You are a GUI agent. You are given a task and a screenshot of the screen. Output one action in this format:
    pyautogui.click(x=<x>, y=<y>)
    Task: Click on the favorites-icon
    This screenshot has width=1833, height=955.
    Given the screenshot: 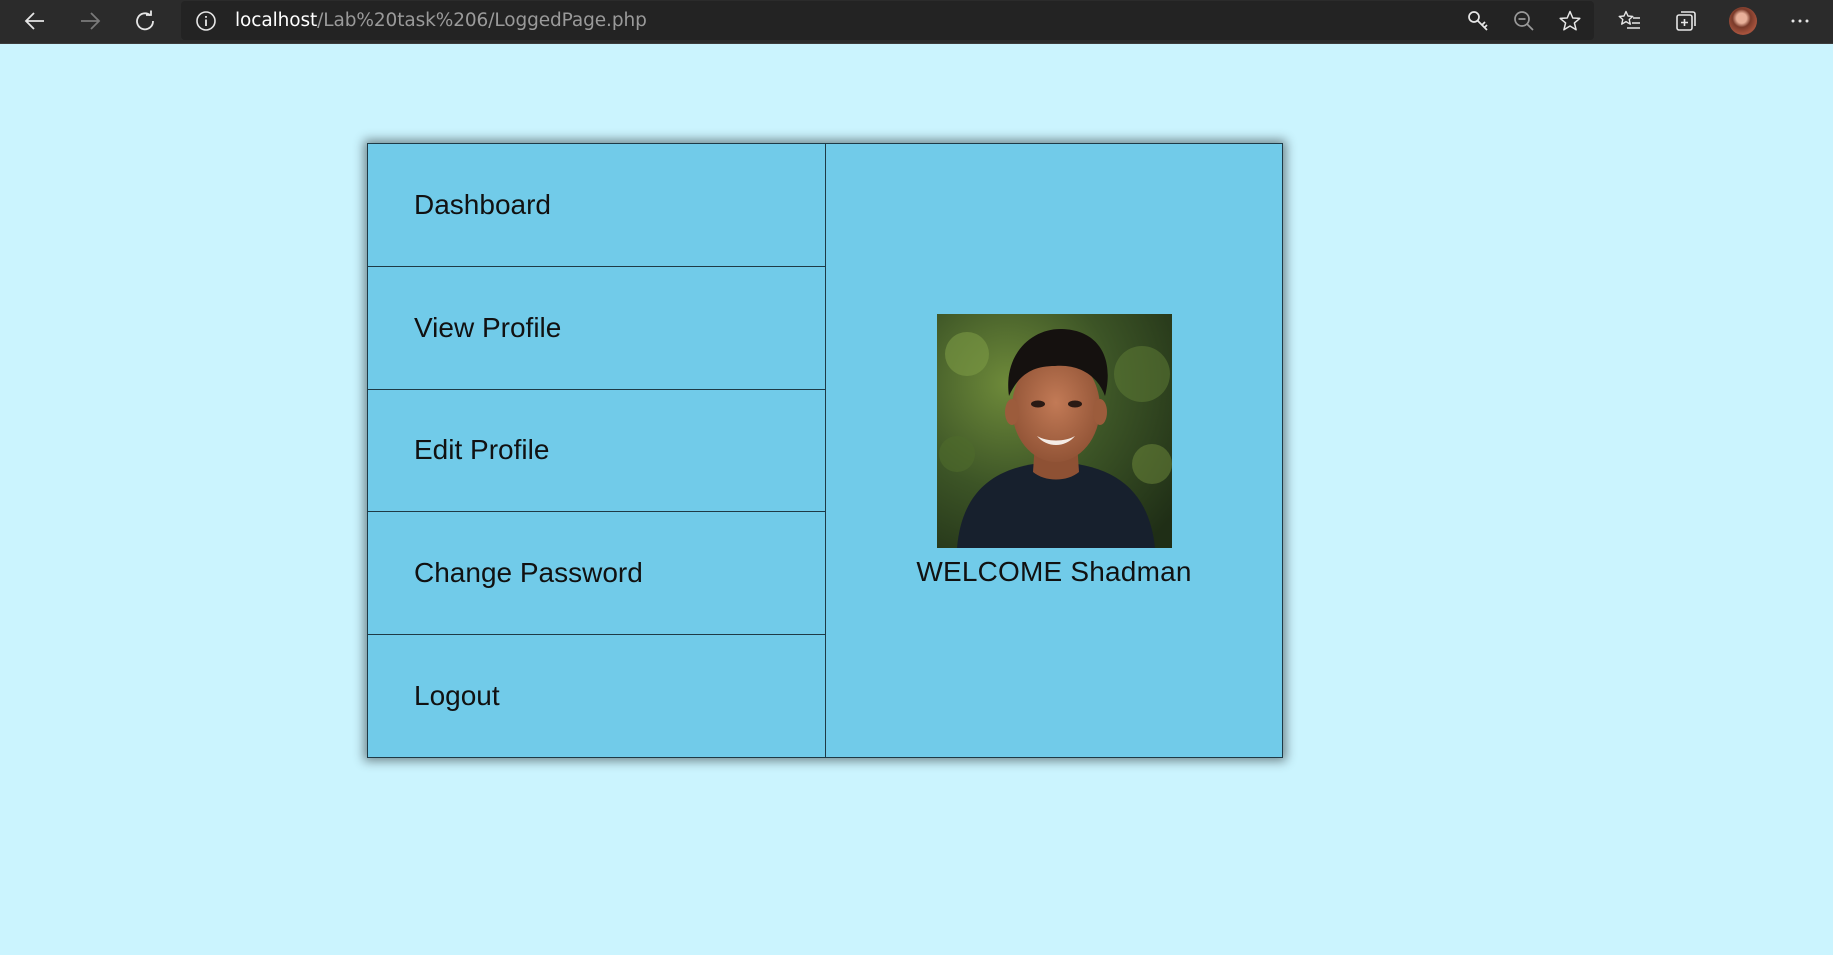 What is the action you would take?
    pyautogui.click(x=1630, y=21)
    